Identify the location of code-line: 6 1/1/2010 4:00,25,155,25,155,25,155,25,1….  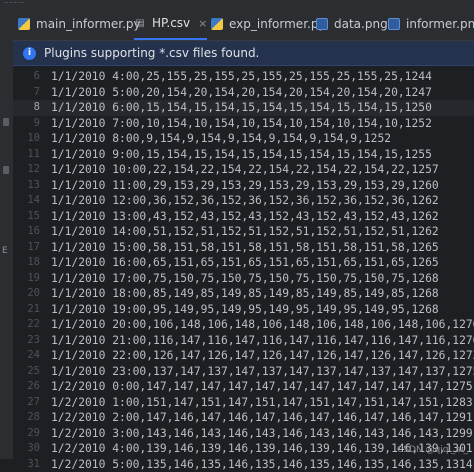
(243, 77).